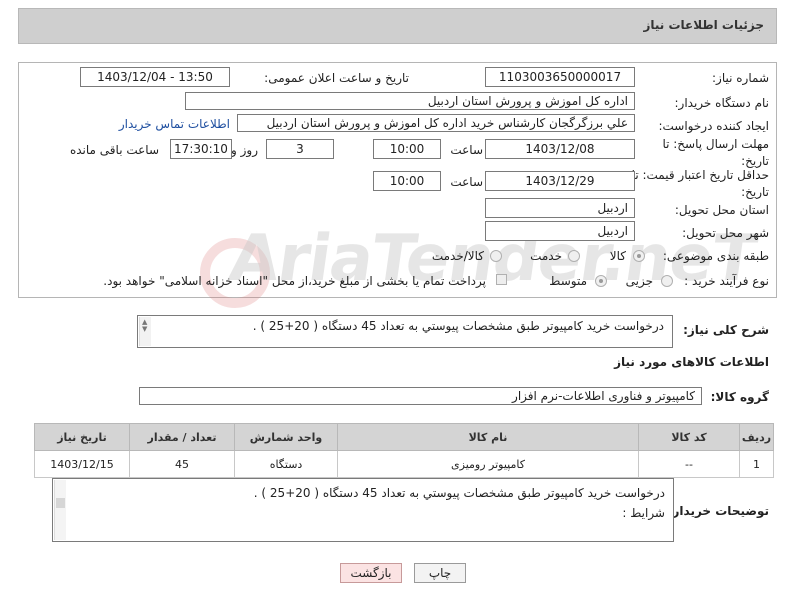 The width and height of the screenshot is (789, 598). What do you see at coordinates (457, 256) in the screenshot?
I see `category-both-label: کالا/خدمت` at bounding box center [457, 256].